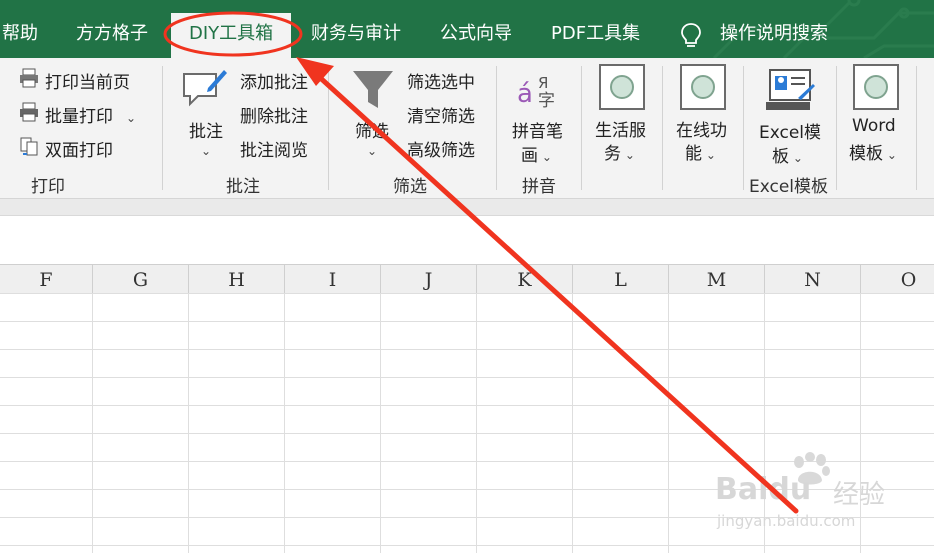  I want to click on pinyin-stroke-label: 画, so click(529, 156).